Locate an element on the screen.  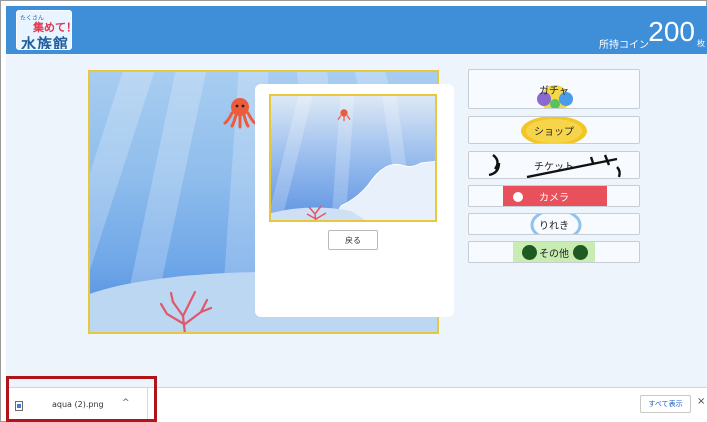
other-button: その他 is located at coordinates (554, 252).